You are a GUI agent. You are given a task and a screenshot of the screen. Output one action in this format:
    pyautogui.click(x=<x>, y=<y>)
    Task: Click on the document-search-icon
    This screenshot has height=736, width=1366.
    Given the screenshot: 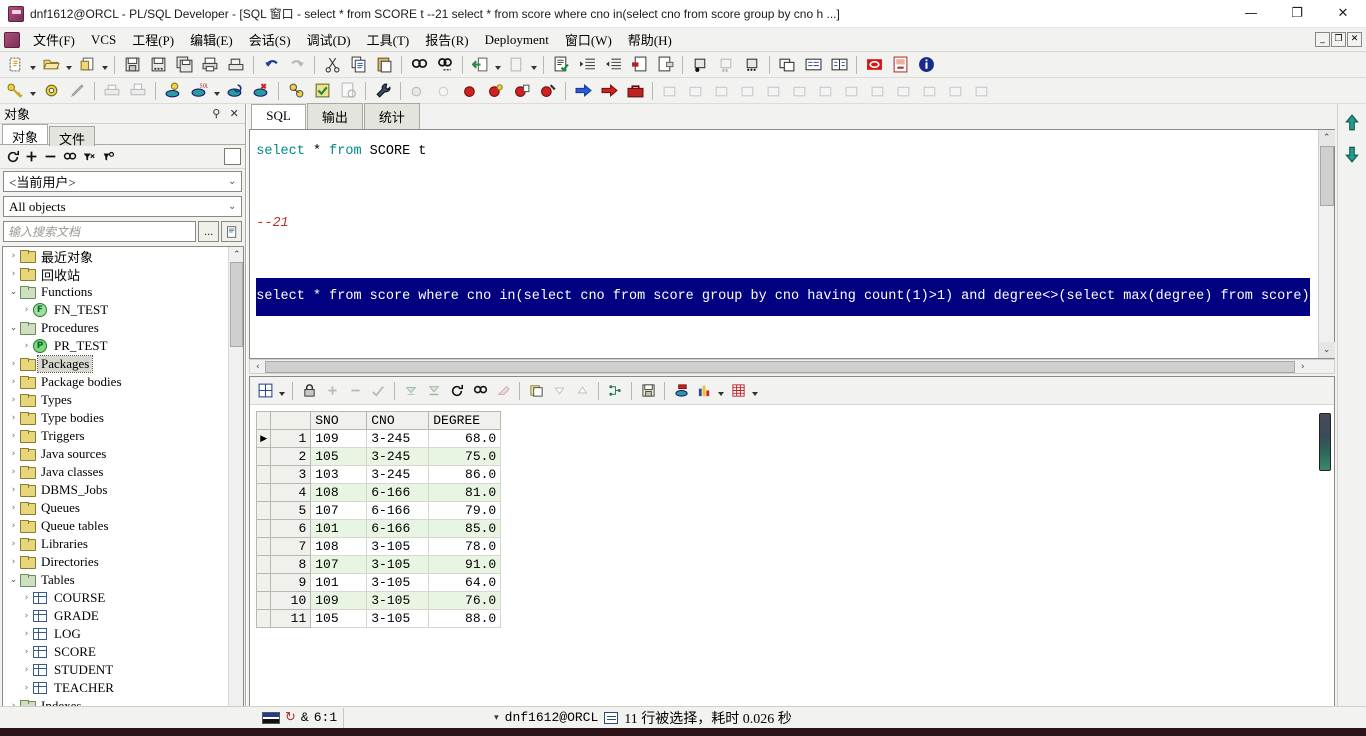 What is the action you would take?
    pyautogui.click(x=232, y=231)
    